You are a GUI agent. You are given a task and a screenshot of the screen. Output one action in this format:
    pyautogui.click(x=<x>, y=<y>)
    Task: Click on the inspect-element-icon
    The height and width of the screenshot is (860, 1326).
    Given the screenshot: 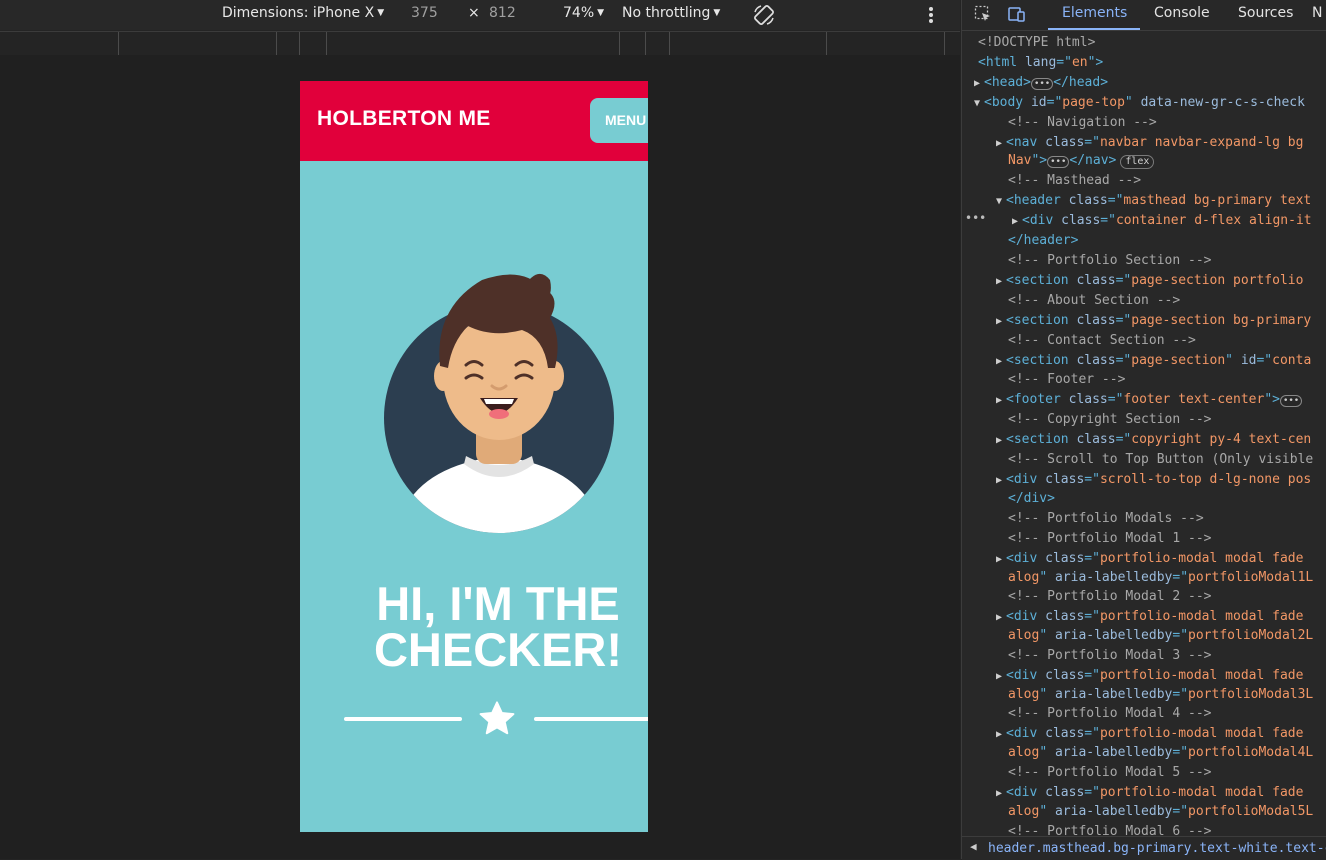 What is the action you would take?
    pyautogui.click(x=983, y=14)
    